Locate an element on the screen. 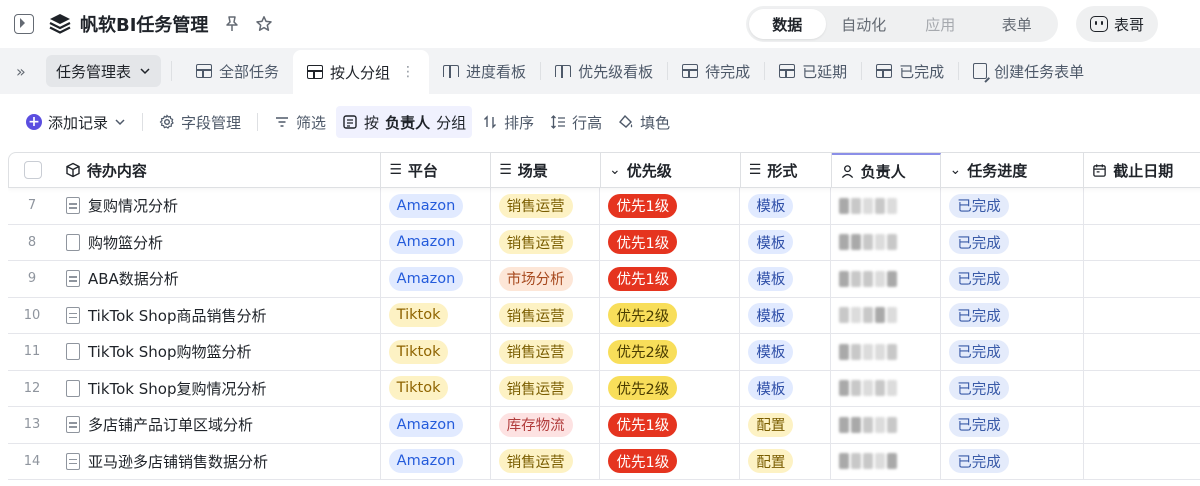 The image size is (1200, 486). group-by-button: 按 负责人 分组 is located at coordinates (404, 122).